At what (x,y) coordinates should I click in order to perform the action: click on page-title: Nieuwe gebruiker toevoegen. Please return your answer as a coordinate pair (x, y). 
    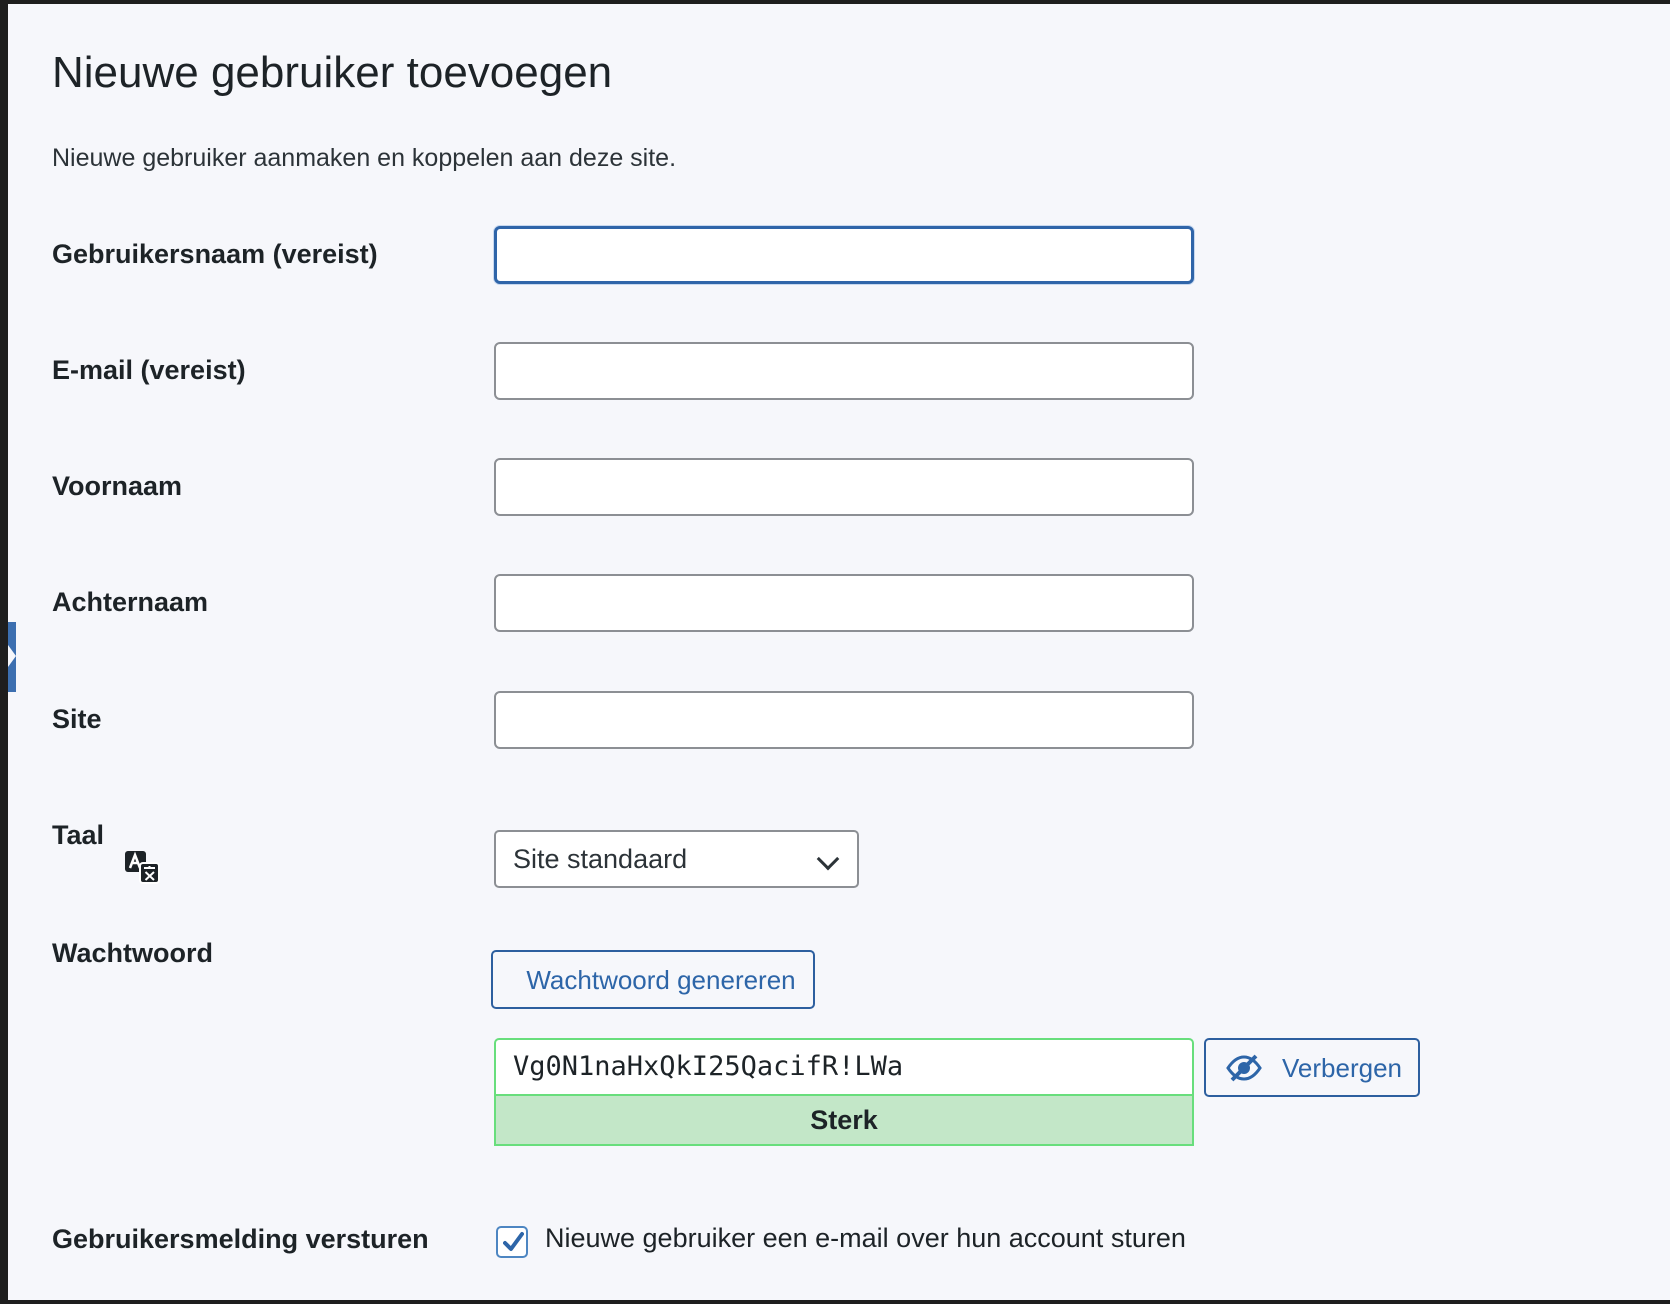
    Looking at the image, I should click on (332, 72).